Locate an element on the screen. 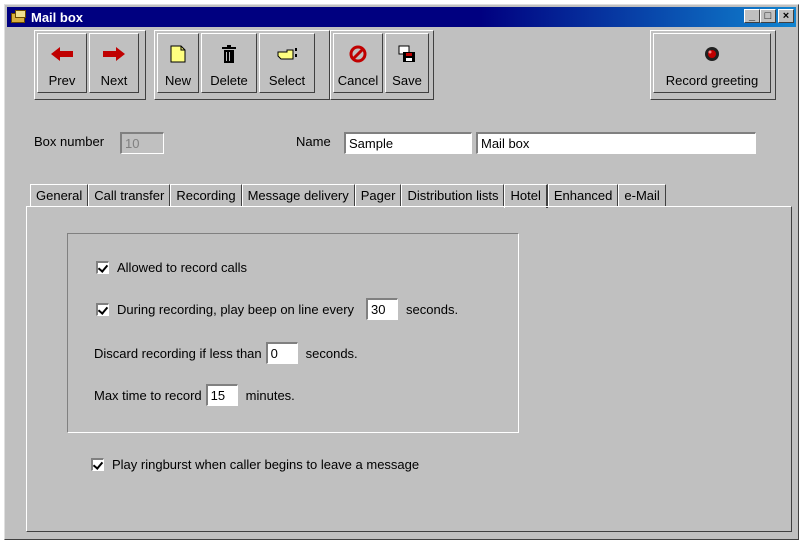 This screenshot has height=541, width=801. cancel-label: Cancel is located at coordinates (358, 80).